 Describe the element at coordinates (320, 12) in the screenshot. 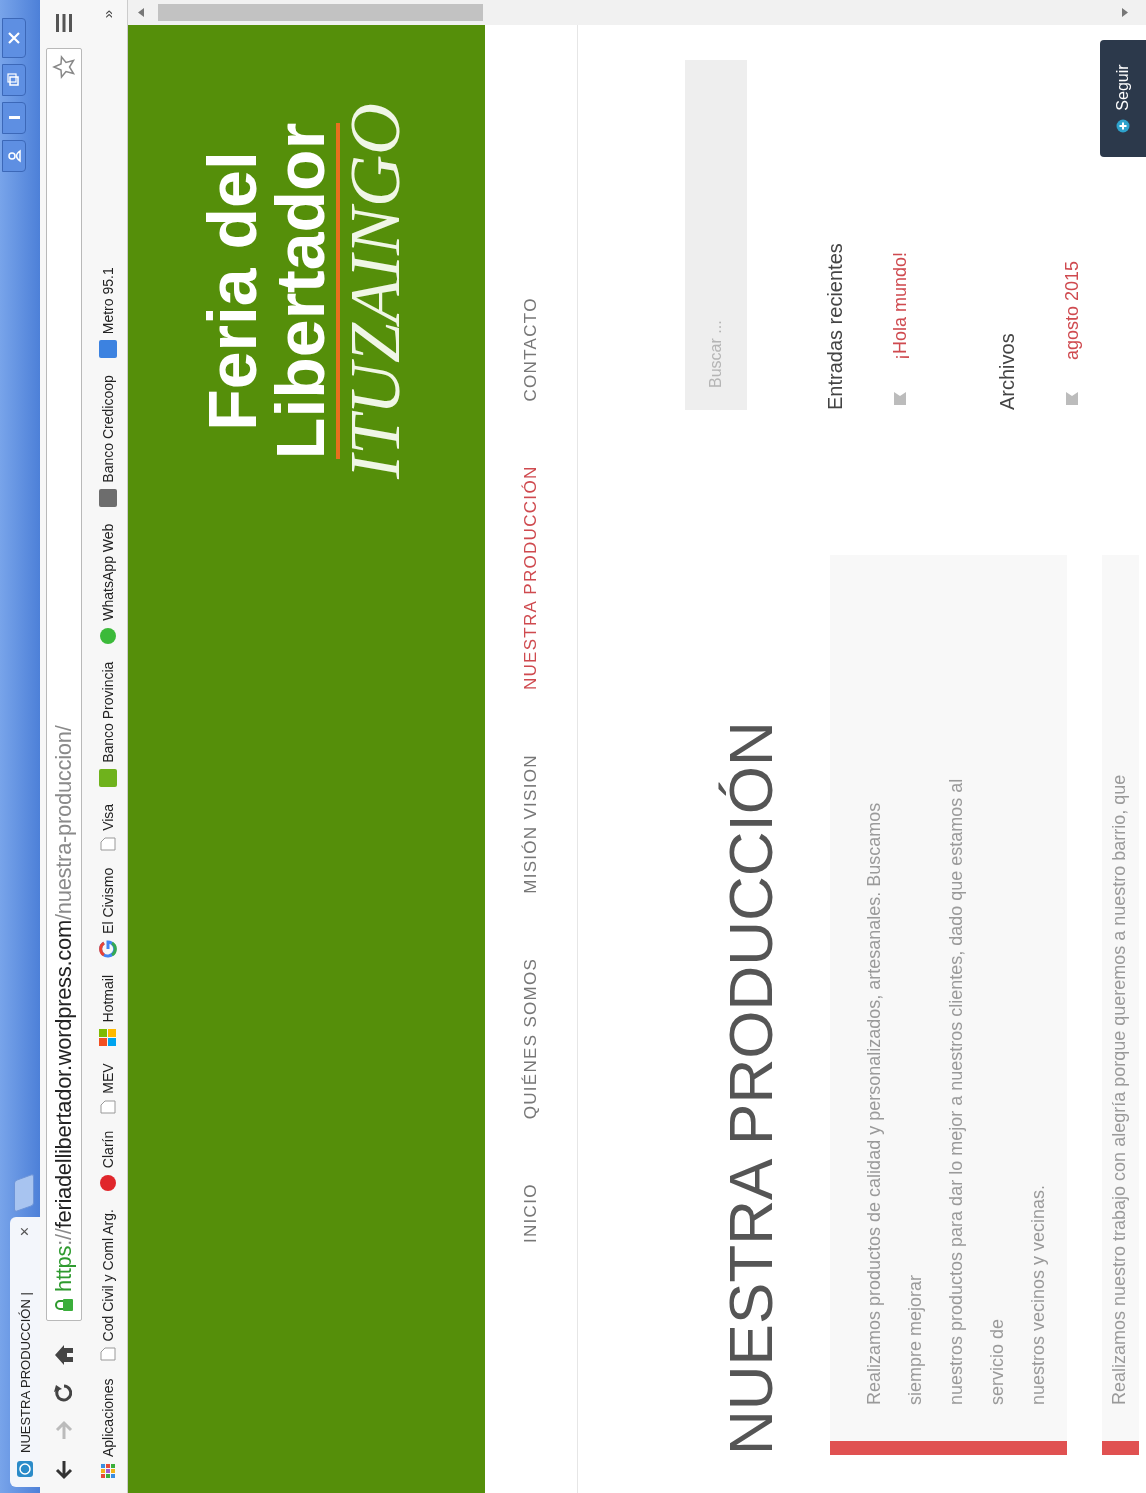

I see `scrollbar-thumb` at that location.